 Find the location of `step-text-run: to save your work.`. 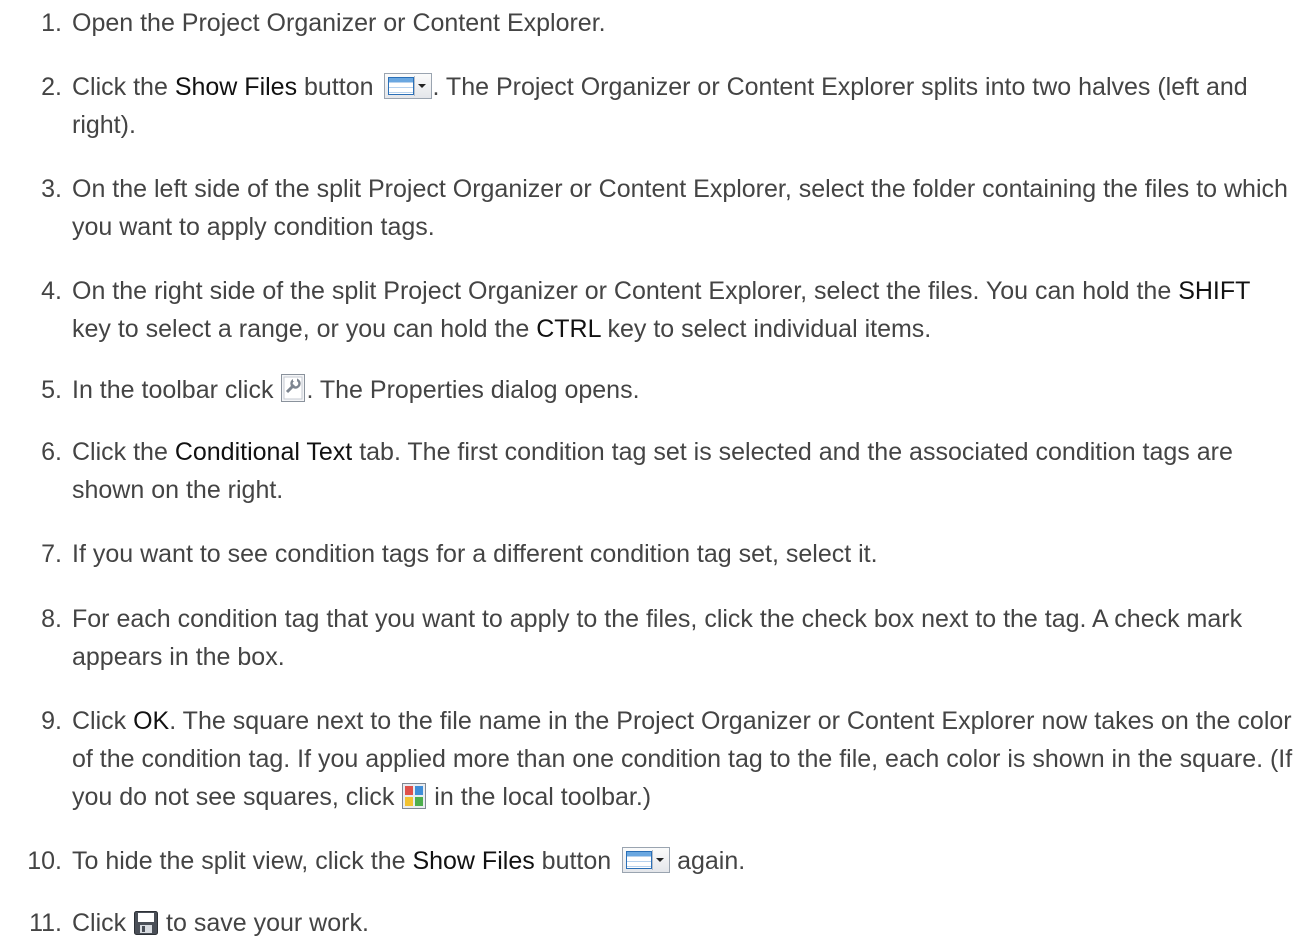

step-text-run: to save your work. is located at coordinates (264, 923).